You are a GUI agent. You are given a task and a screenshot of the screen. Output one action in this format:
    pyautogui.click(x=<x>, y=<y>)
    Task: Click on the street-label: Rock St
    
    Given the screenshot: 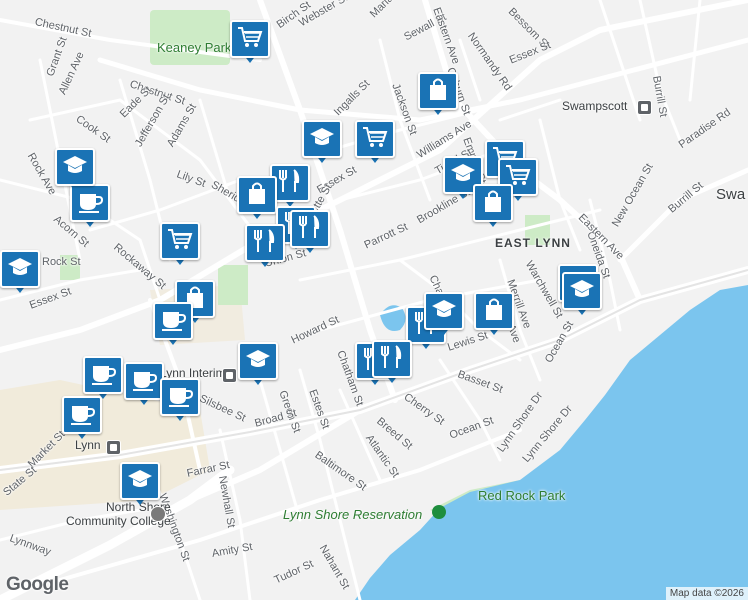 What is the action you would take?
    pyautogui.click(x=61, y=262)
    